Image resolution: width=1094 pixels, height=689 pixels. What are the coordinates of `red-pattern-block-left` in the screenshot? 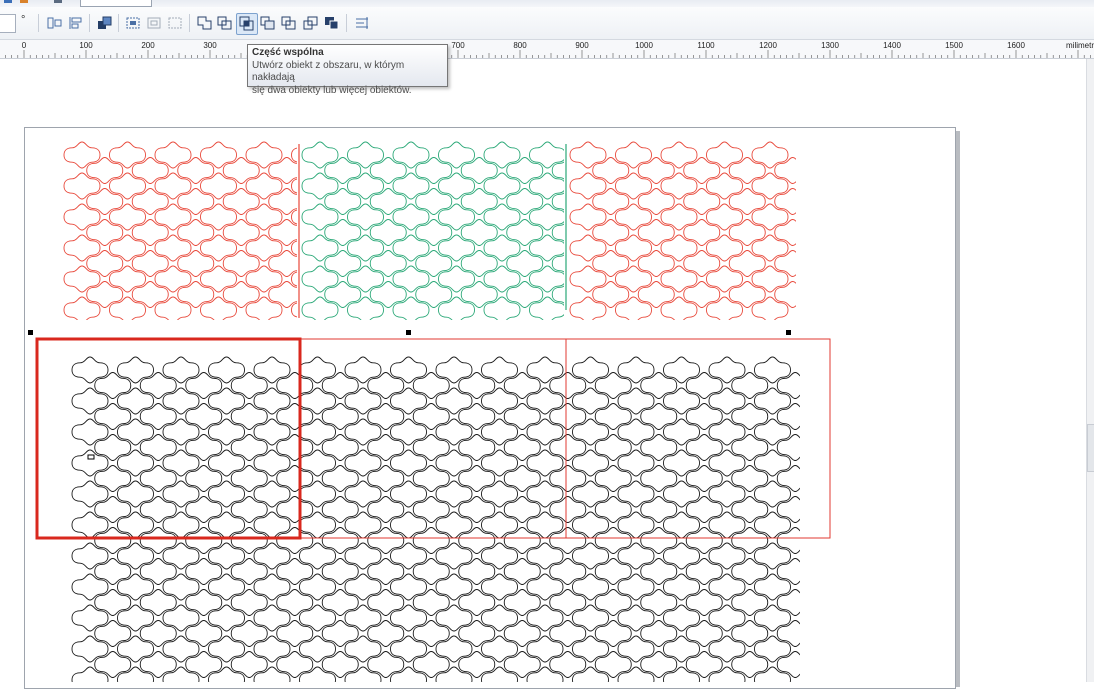 It's located at (195, 232).